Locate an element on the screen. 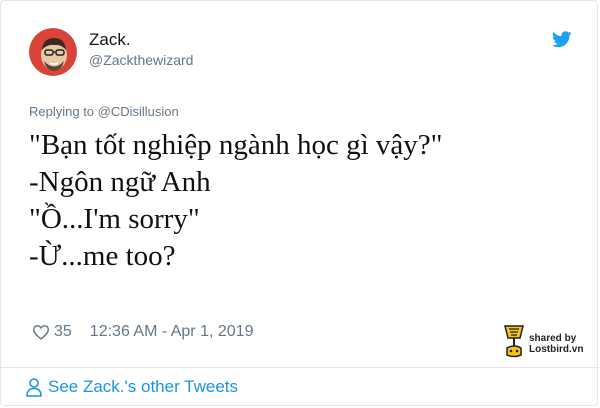  watermark-line1: shared by is located at coordinates (553, 338).